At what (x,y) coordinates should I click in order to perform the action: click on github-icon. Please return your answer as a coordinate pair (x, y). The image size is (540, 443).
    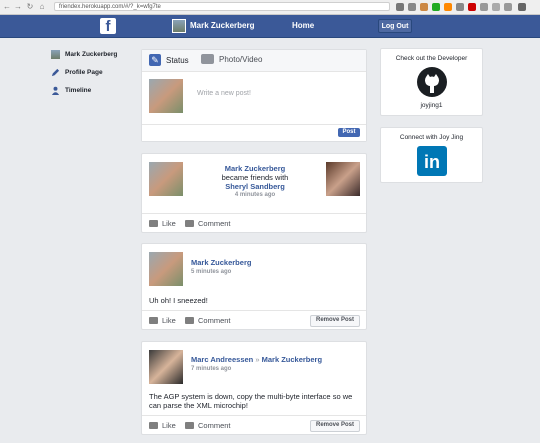
    Looking at the image, I should click on (432, 82).